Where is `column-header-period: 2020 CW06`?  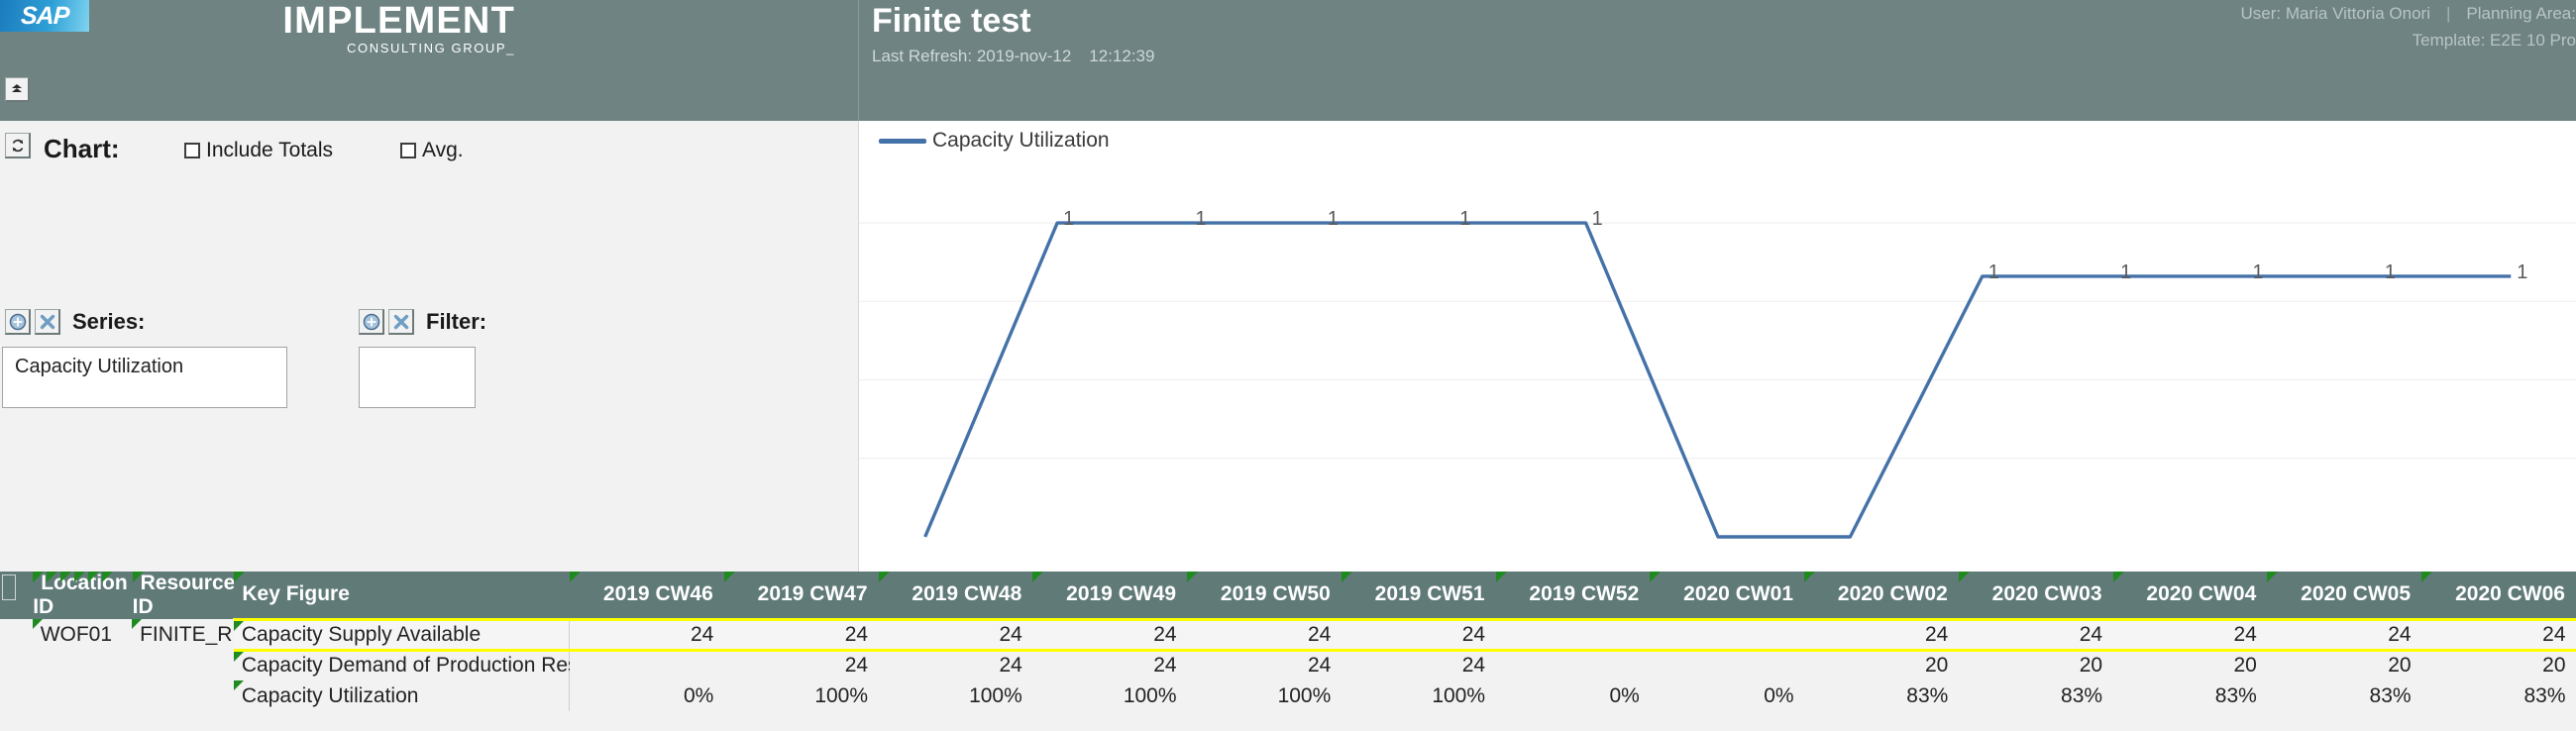
column-header-period: 2020 CW06 is located at coordinates (2498, 595).